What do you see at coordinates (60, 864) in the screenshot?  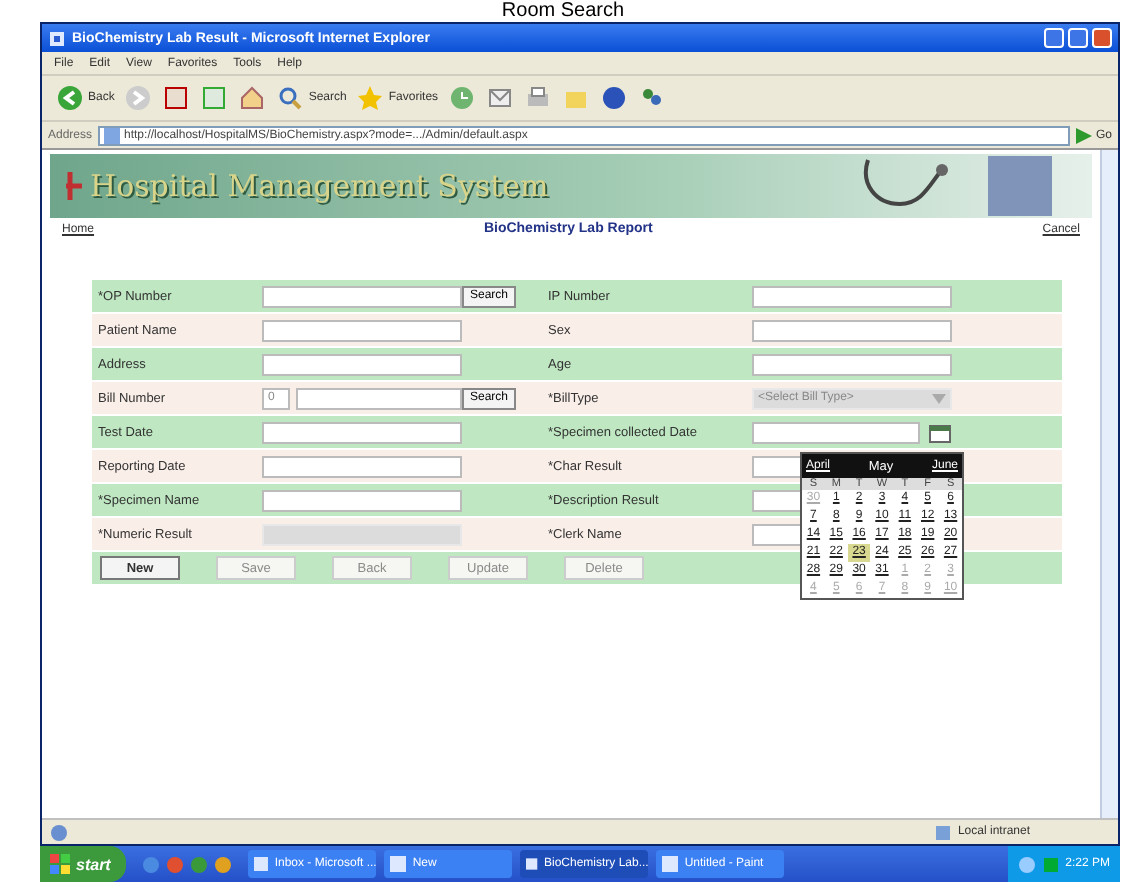 I see `windows-logo-icon` at bounding box center [60, 864].